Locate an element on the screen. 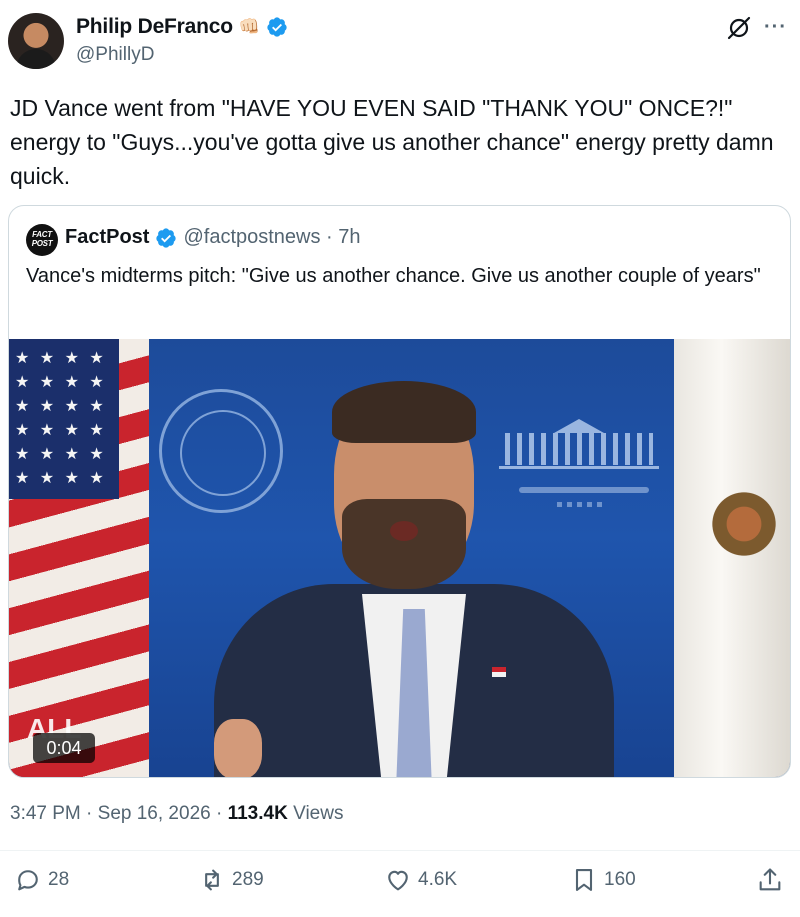 The image size is (800, 917). post-time: 3:47 PM is located at coordinates (45, 813).